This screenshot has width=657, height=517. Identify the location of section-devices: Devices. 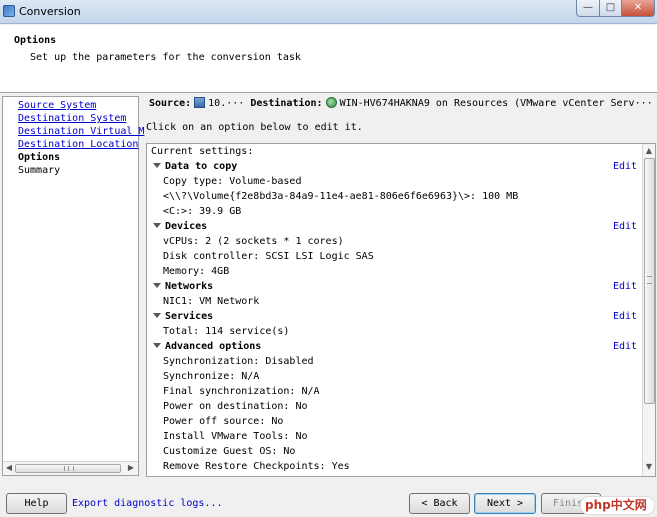
(177, 226).